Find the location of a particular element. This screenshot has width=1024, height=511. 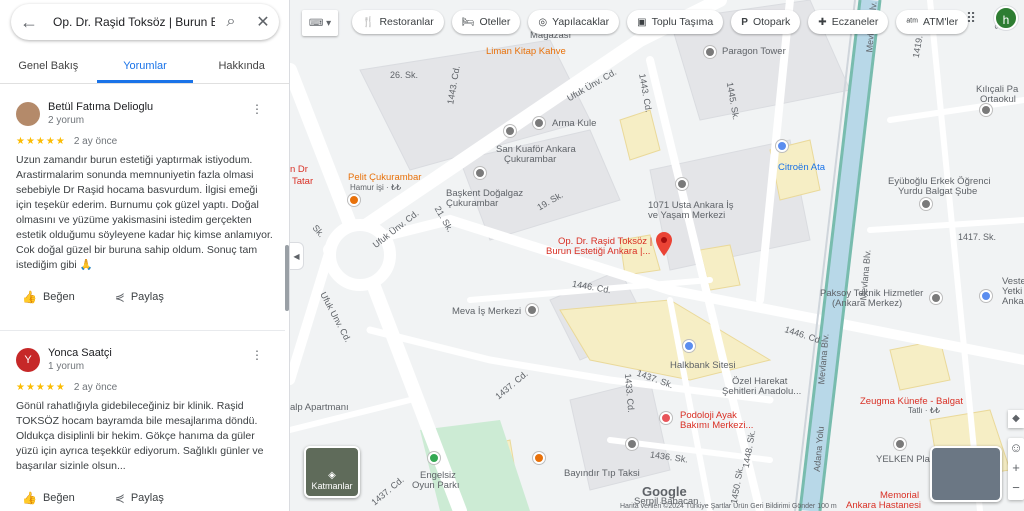

poi-1071-usta-sub: ve Yaşam Merkezi is located at coordinates (687, 215).